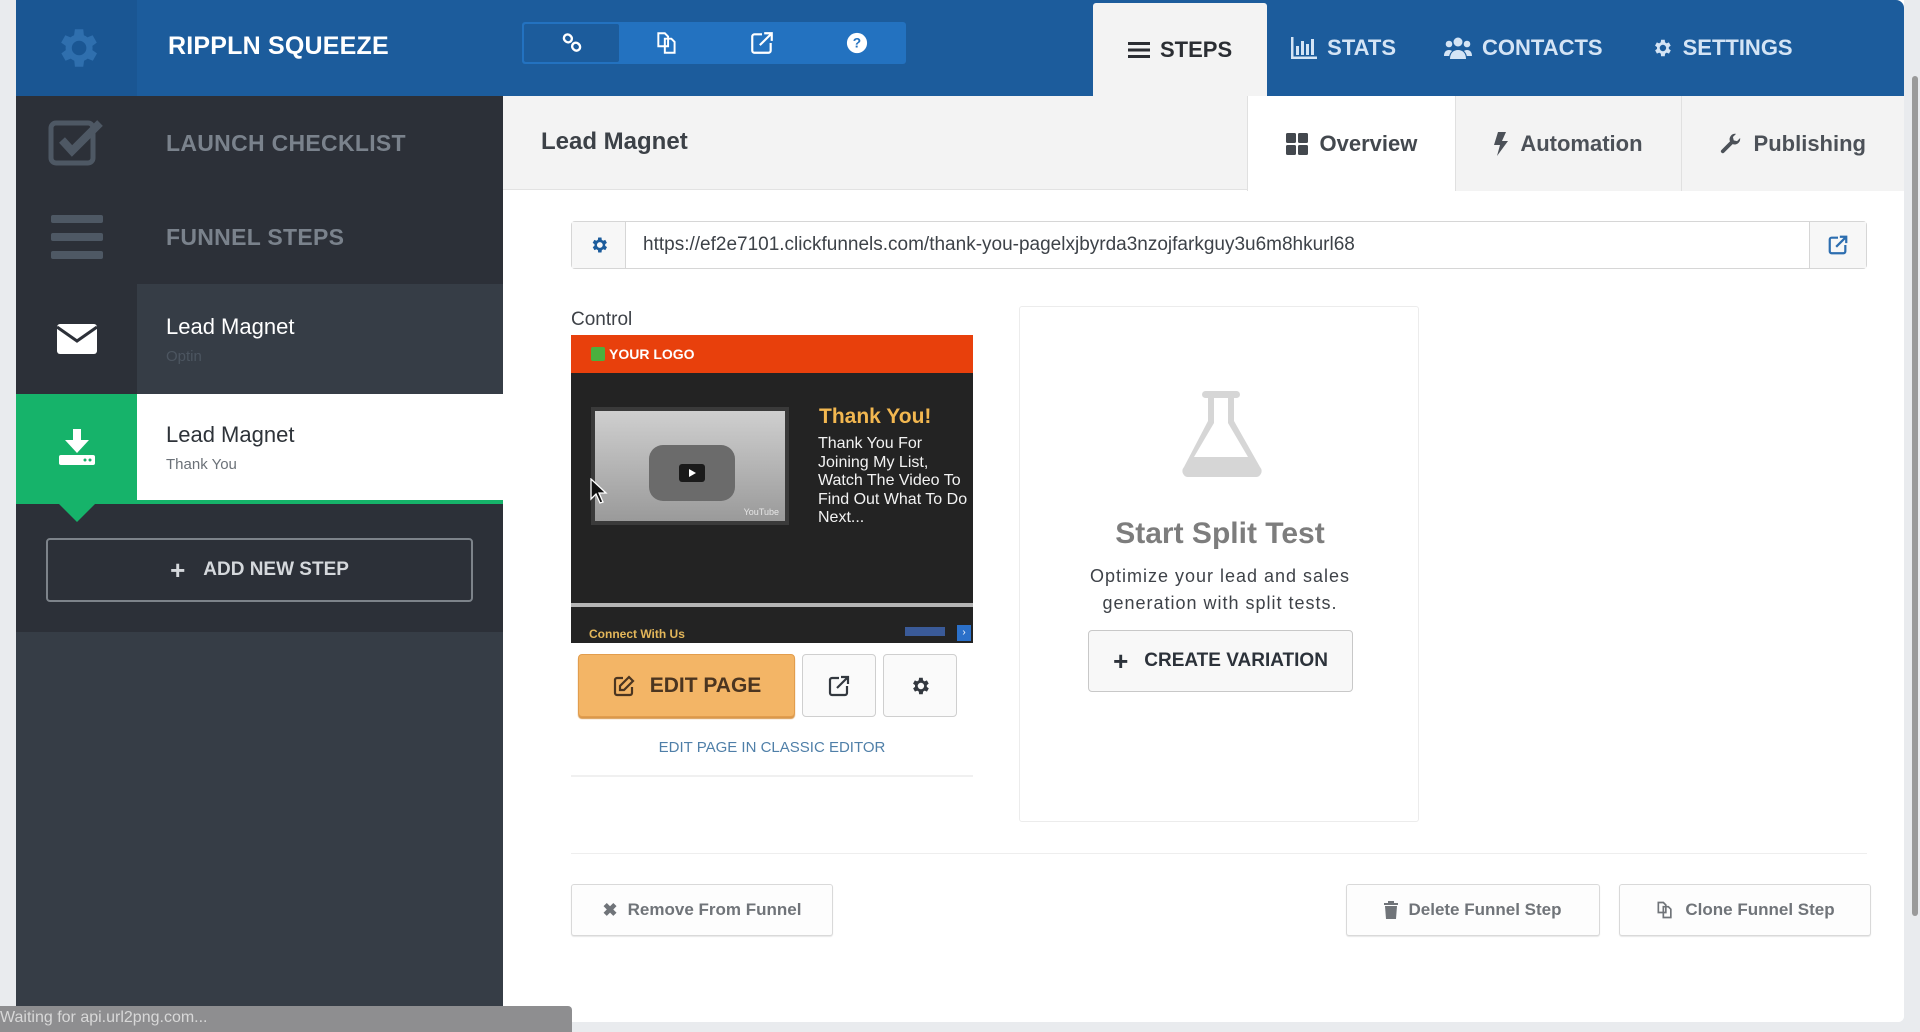 Image resolution: width=1920 pixels, height=1032 pixels. I want to click on tab-label: Publishing, so click(1809, 143).